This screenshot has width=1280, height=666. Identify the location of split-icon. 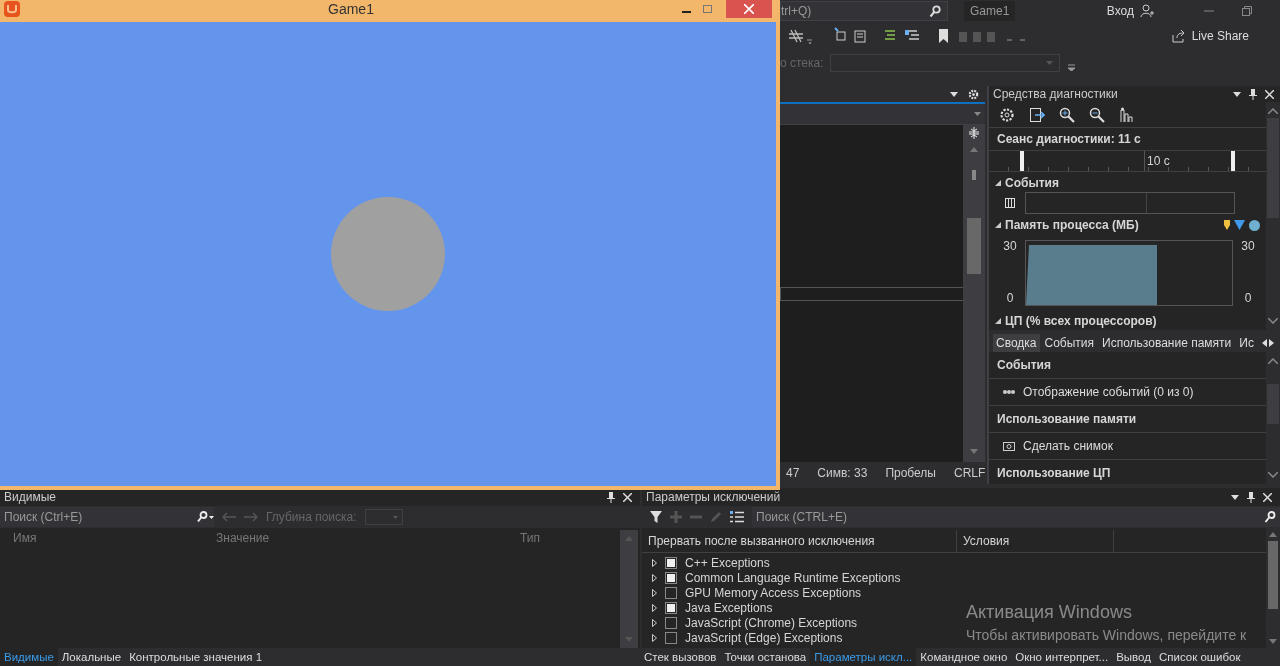
(974, 133).